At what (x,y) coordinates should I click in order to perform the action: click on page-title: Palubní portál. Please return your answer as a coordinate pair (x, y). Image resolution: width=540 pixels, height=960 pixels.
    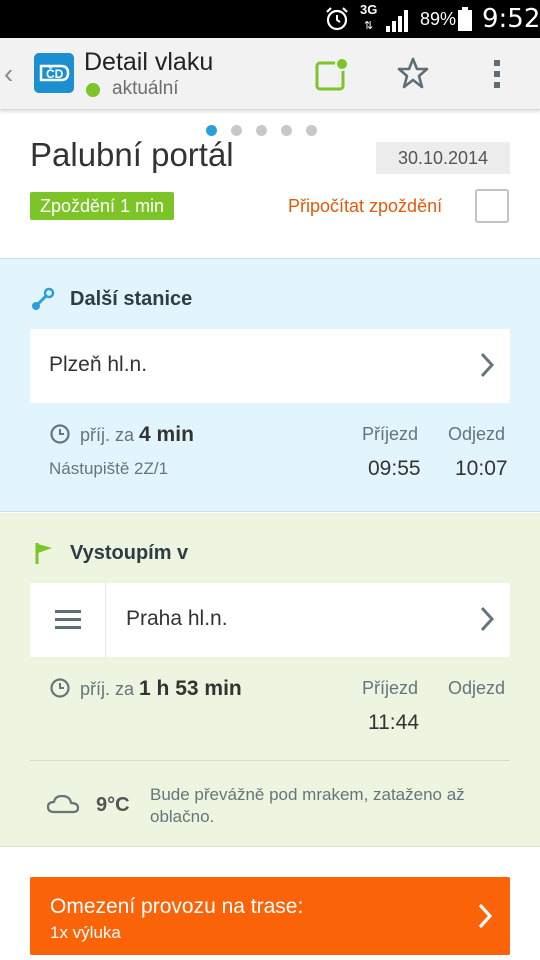
    Looking at the image, I should click on (132, 154).